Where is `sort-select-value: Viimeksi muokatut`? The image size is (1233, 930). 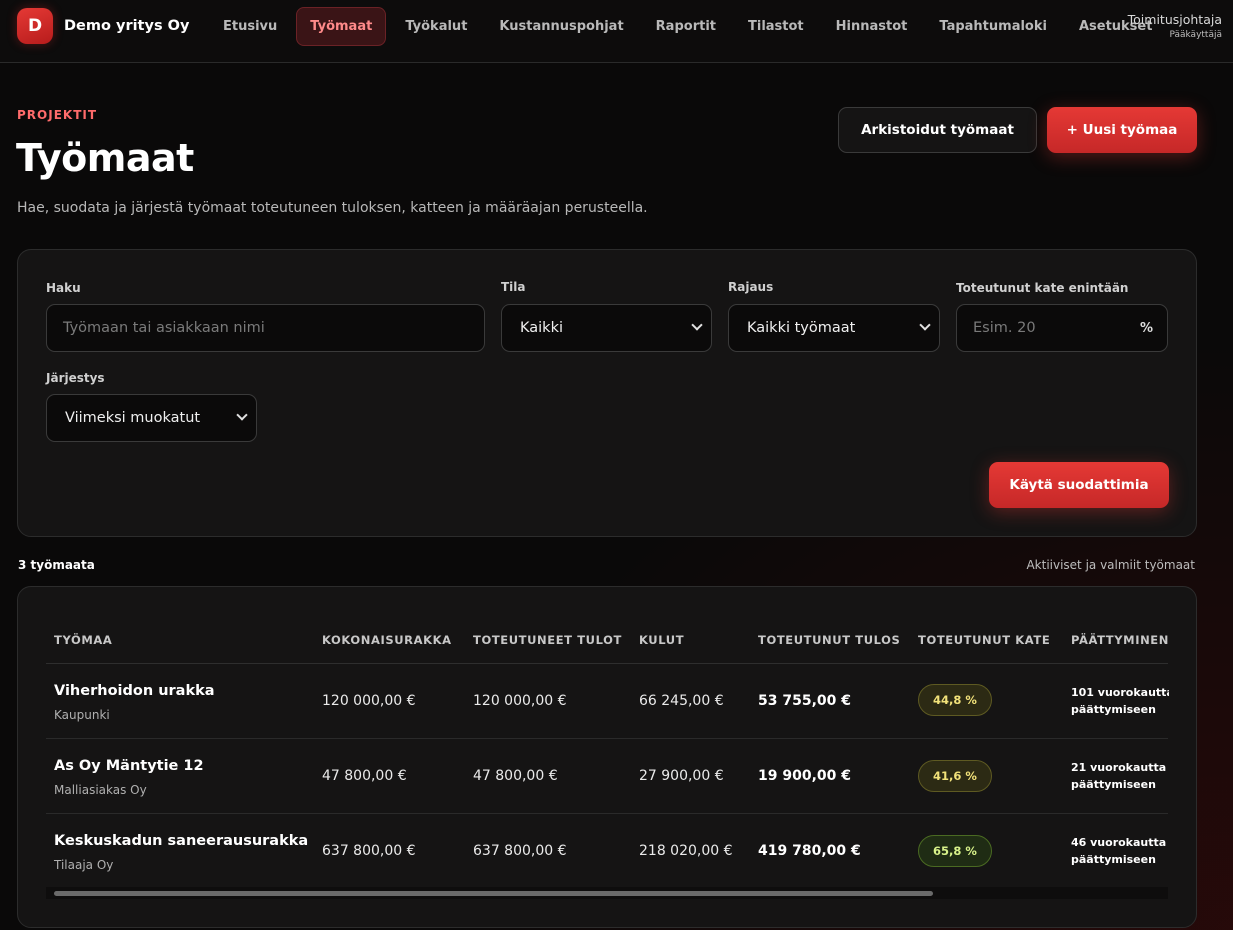
sort-select-value: Viimeksi muokatut is located at coordinates (133, 418).